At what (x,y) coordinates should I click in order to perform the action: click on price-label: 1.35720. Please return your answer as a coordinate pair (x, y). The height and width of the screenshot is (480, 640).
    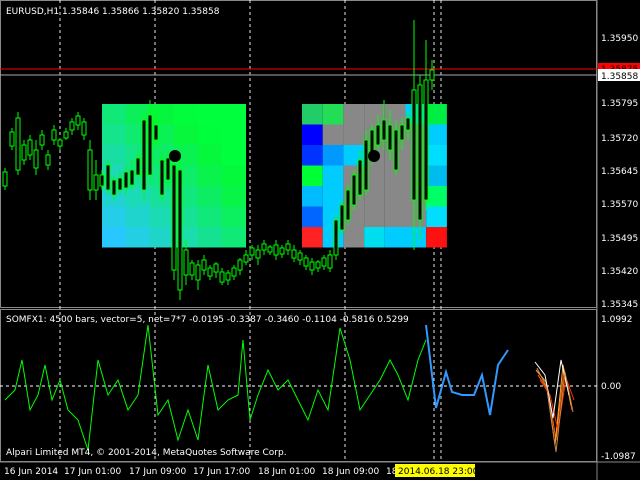
    Looking at the image, I should click on (619, 139).